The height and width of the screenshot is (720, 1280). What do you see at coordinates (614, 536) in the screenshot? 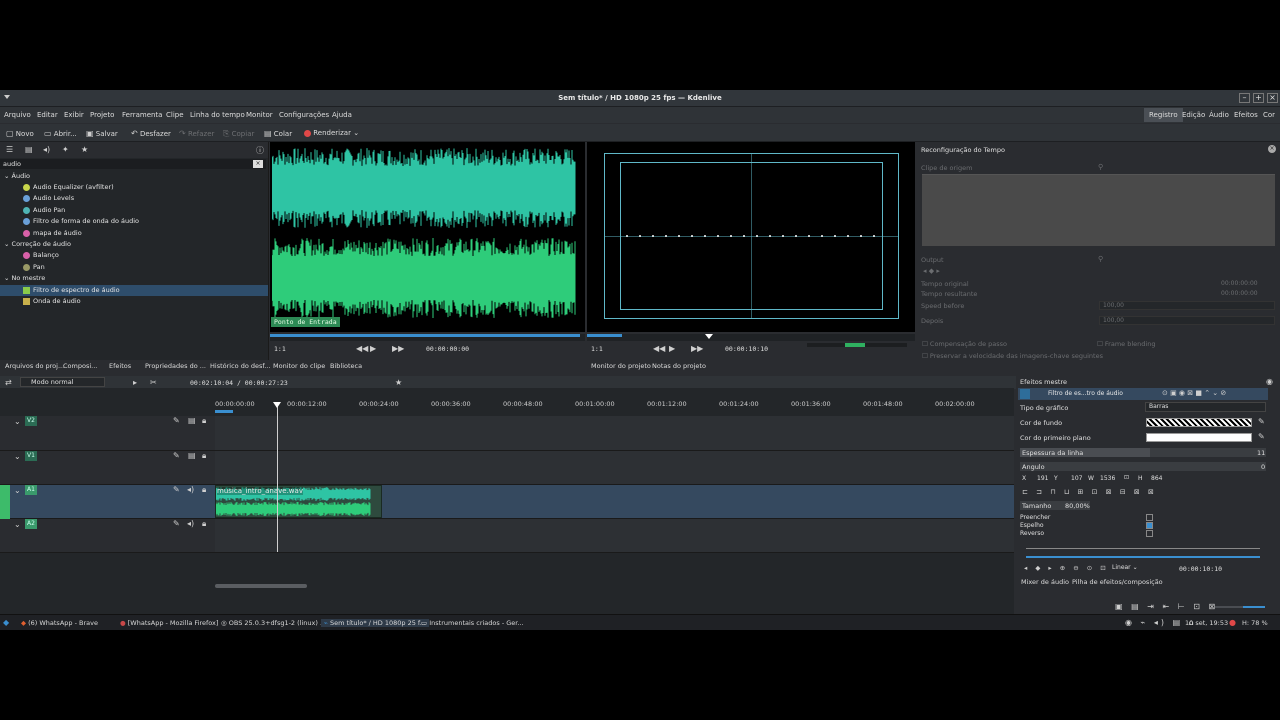
I see `track-lane-a2` at bounding box center [614, 536].